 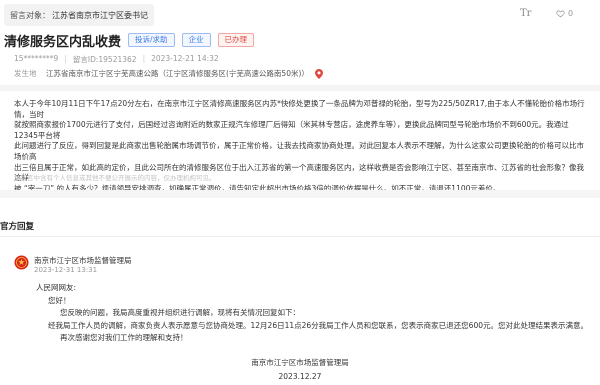 What do you see at coordinates (196, 40) in the screenshot?
I see `tag-enterprise: 企业` at bounding box center [196, 40].